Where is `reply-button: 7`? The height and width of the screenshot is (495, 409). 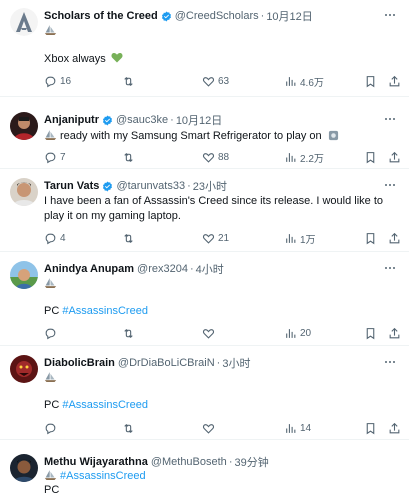
reply-button: 7 is located at coordinates (55, 157).